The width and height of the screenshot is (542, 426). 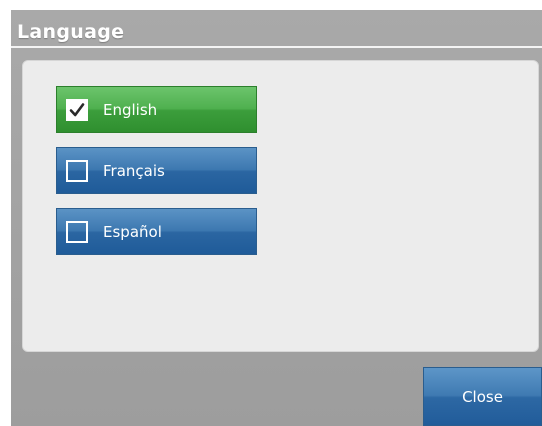 What do you see at coordinates (71, 32) in the screenshot?
I see `dialog-title: Language` at bounding box center [71, 32].